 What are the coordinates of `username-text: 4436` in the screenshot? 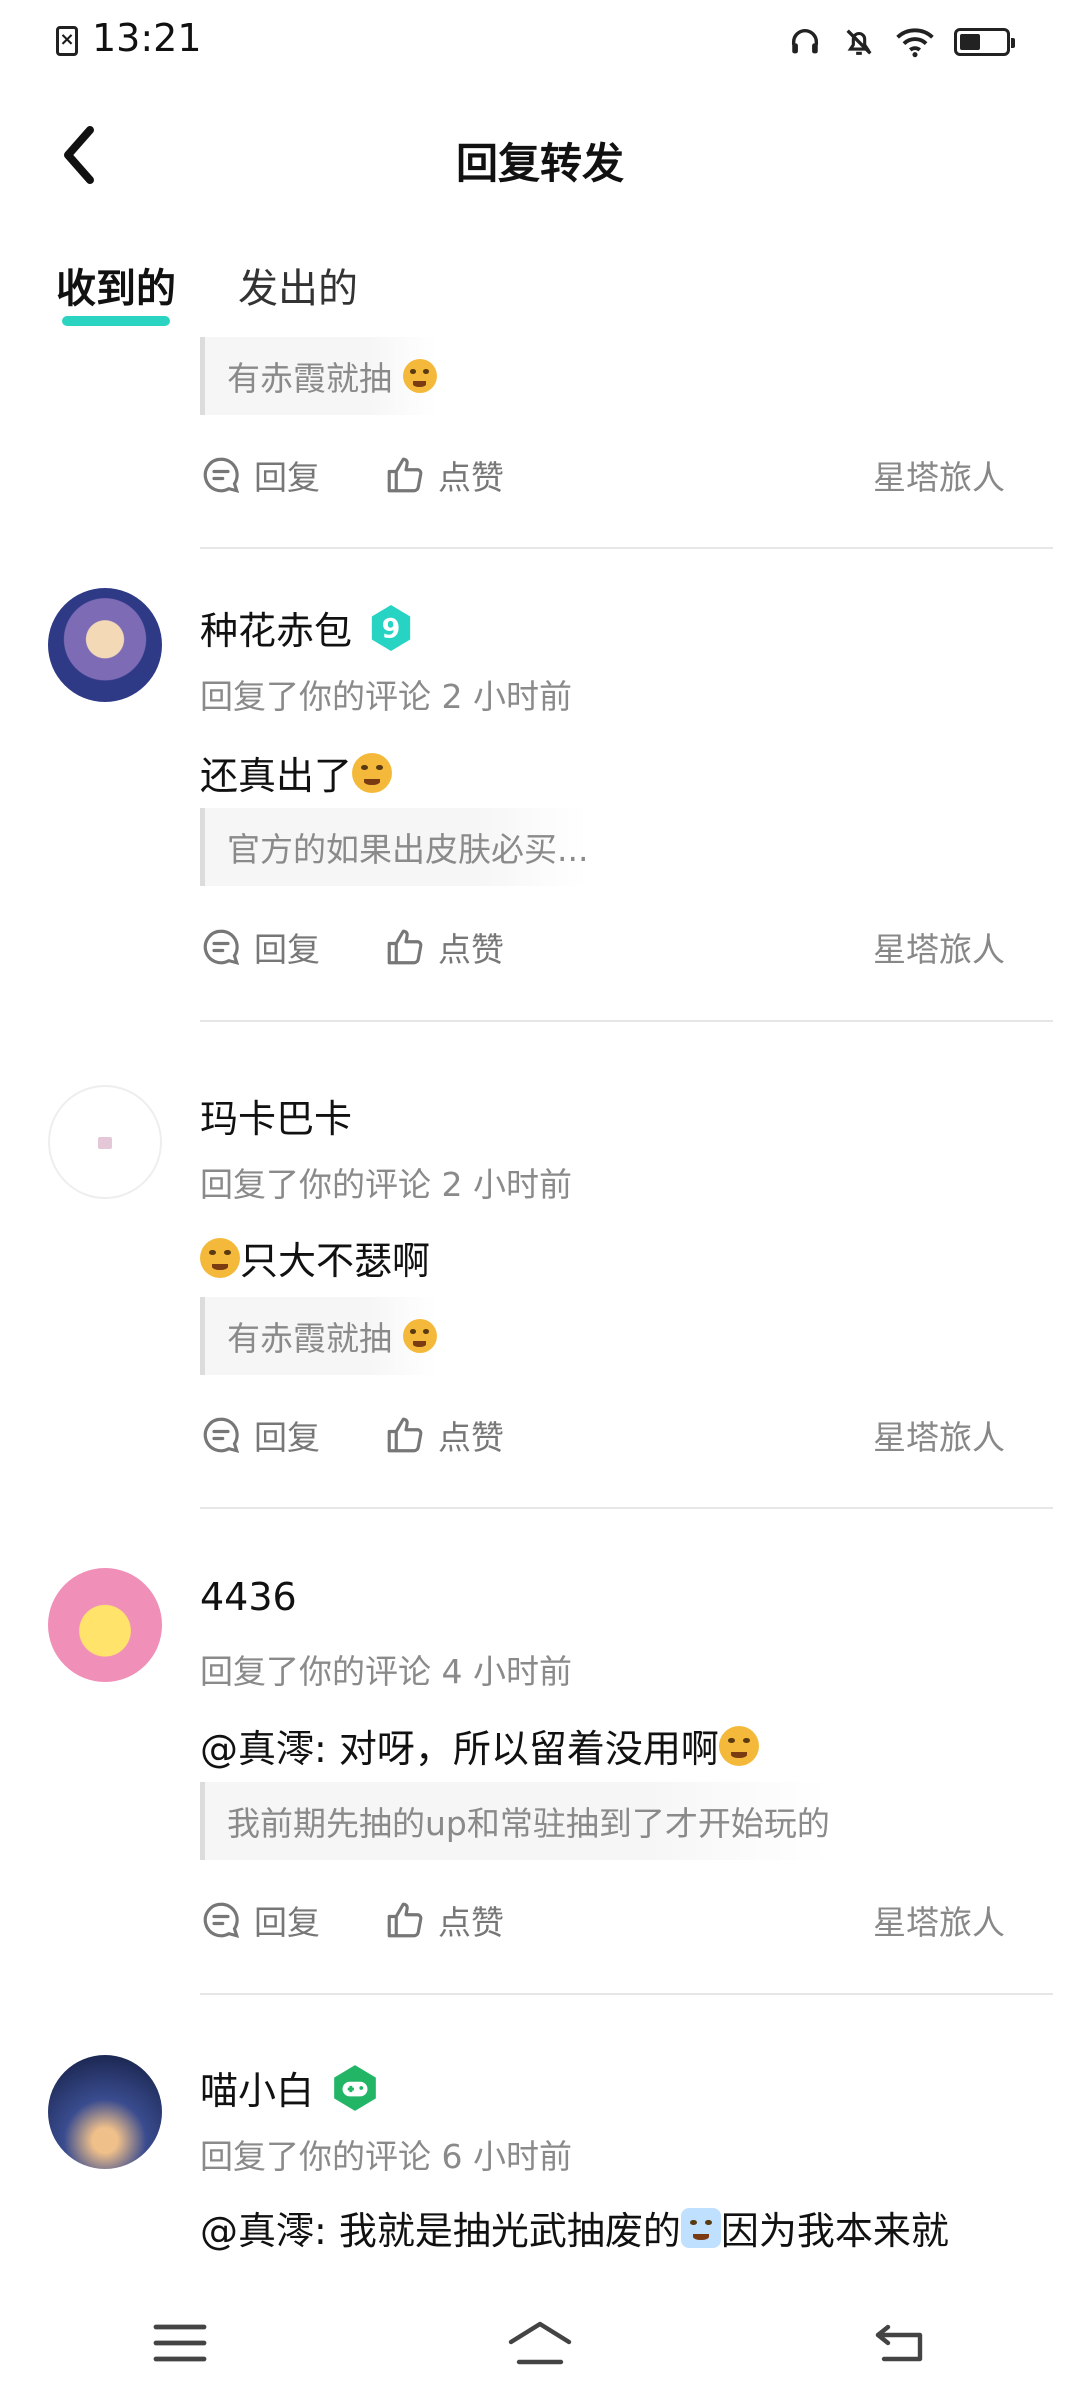 It's located at (248, 1597).